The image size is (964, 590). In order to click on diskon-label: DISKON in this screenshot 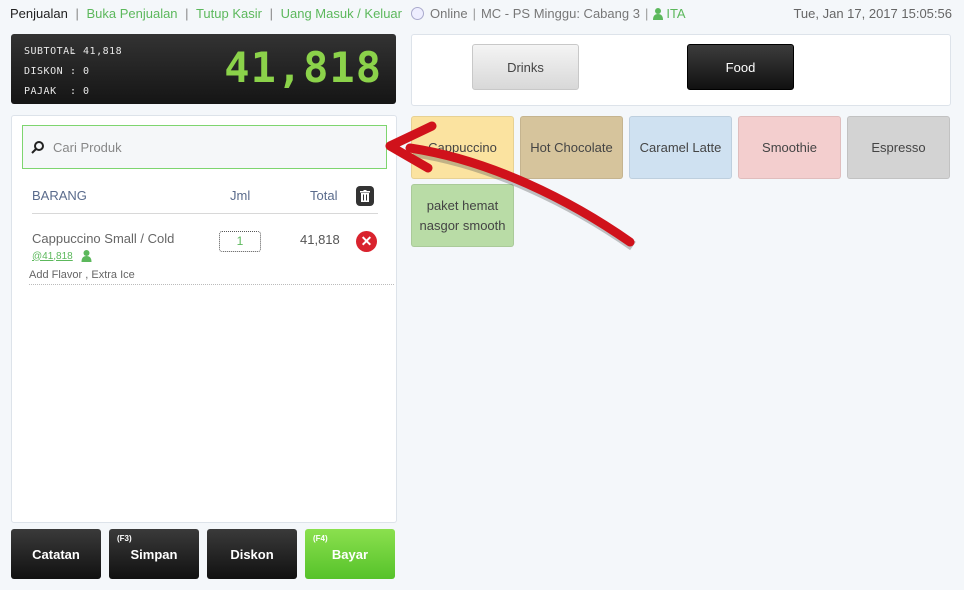, I will do `click(44, 71)`.